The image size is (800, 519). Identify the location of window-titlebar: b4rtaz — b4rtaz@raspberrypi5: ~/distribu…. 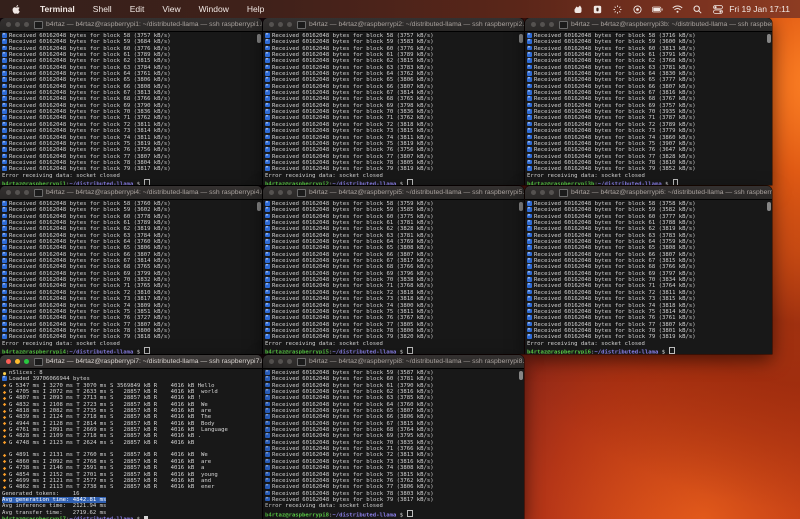
(393, 193).